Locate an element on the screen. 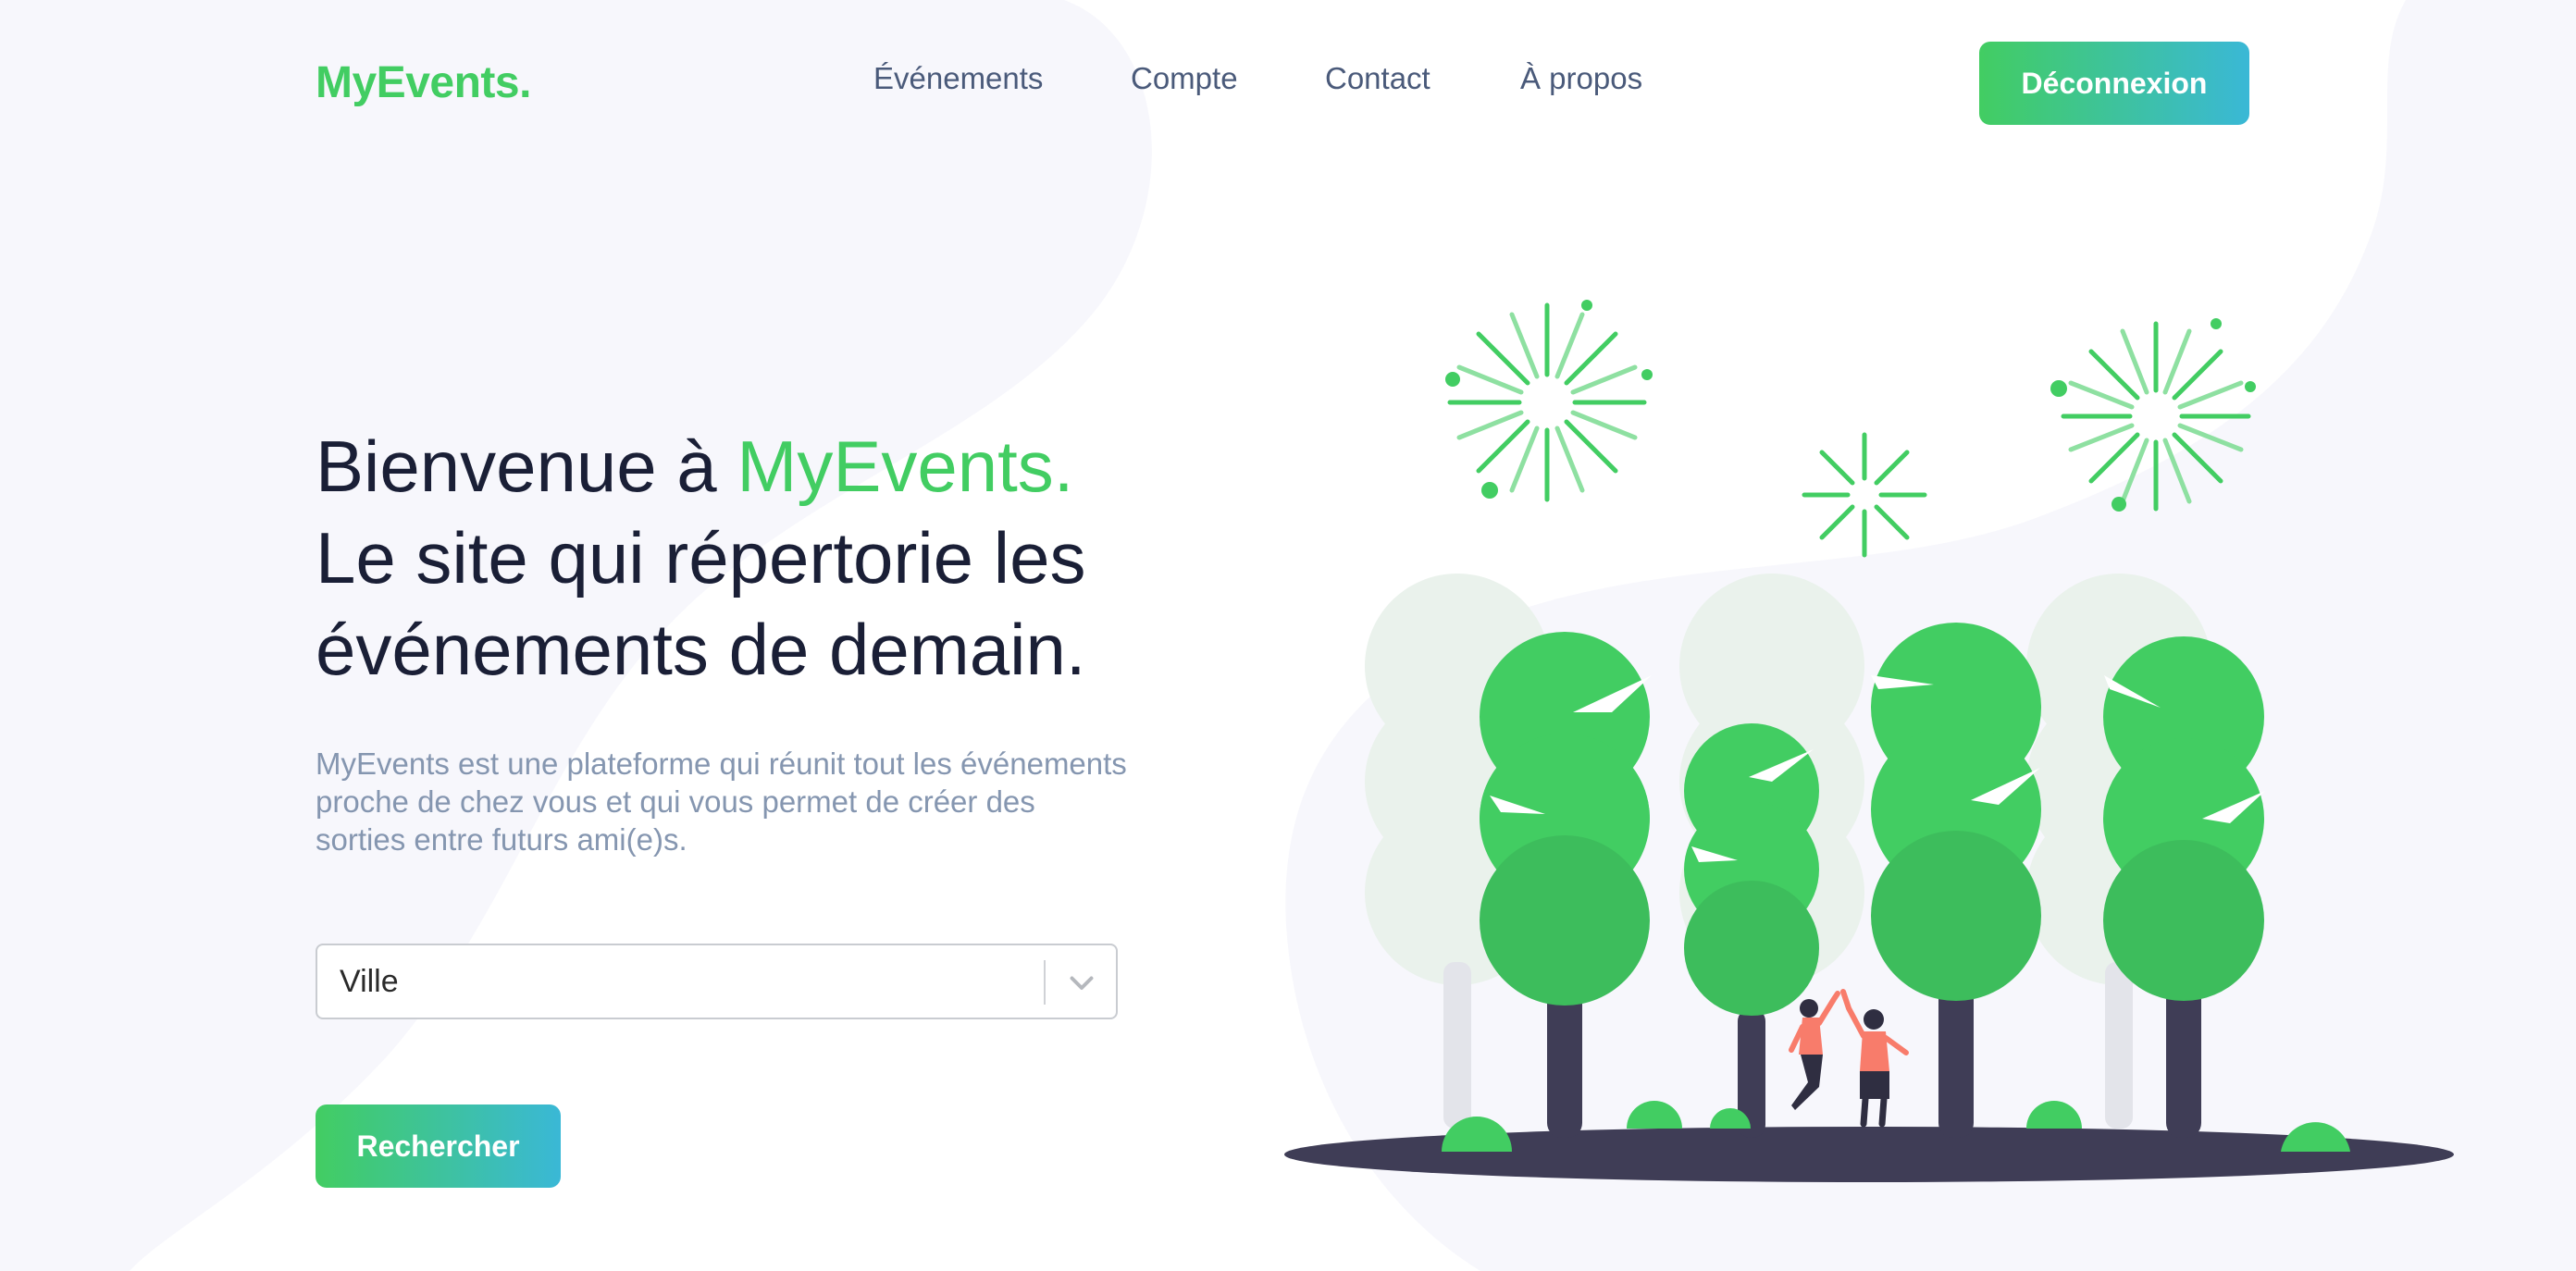 The width and height of the screenshot is (2576, 1271). city-select-value: Ville is located at coordinates (369, 981).